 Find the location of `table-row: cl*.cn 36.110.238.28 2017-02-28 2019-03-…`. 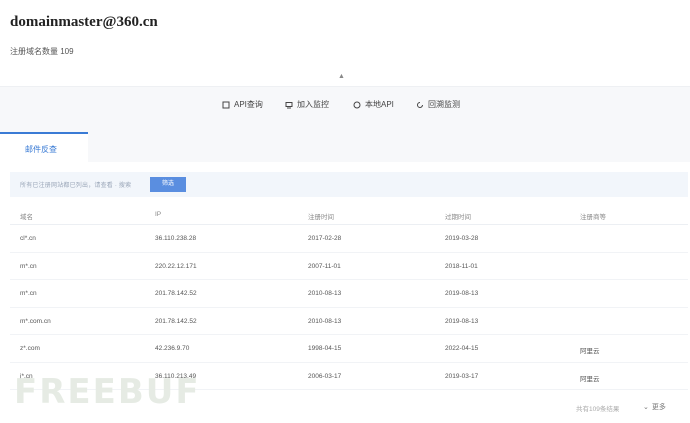

table-row: cl*.cn 36.110.238.28 2017-02-28 2019-03-… is located at coordinates (349, 239).